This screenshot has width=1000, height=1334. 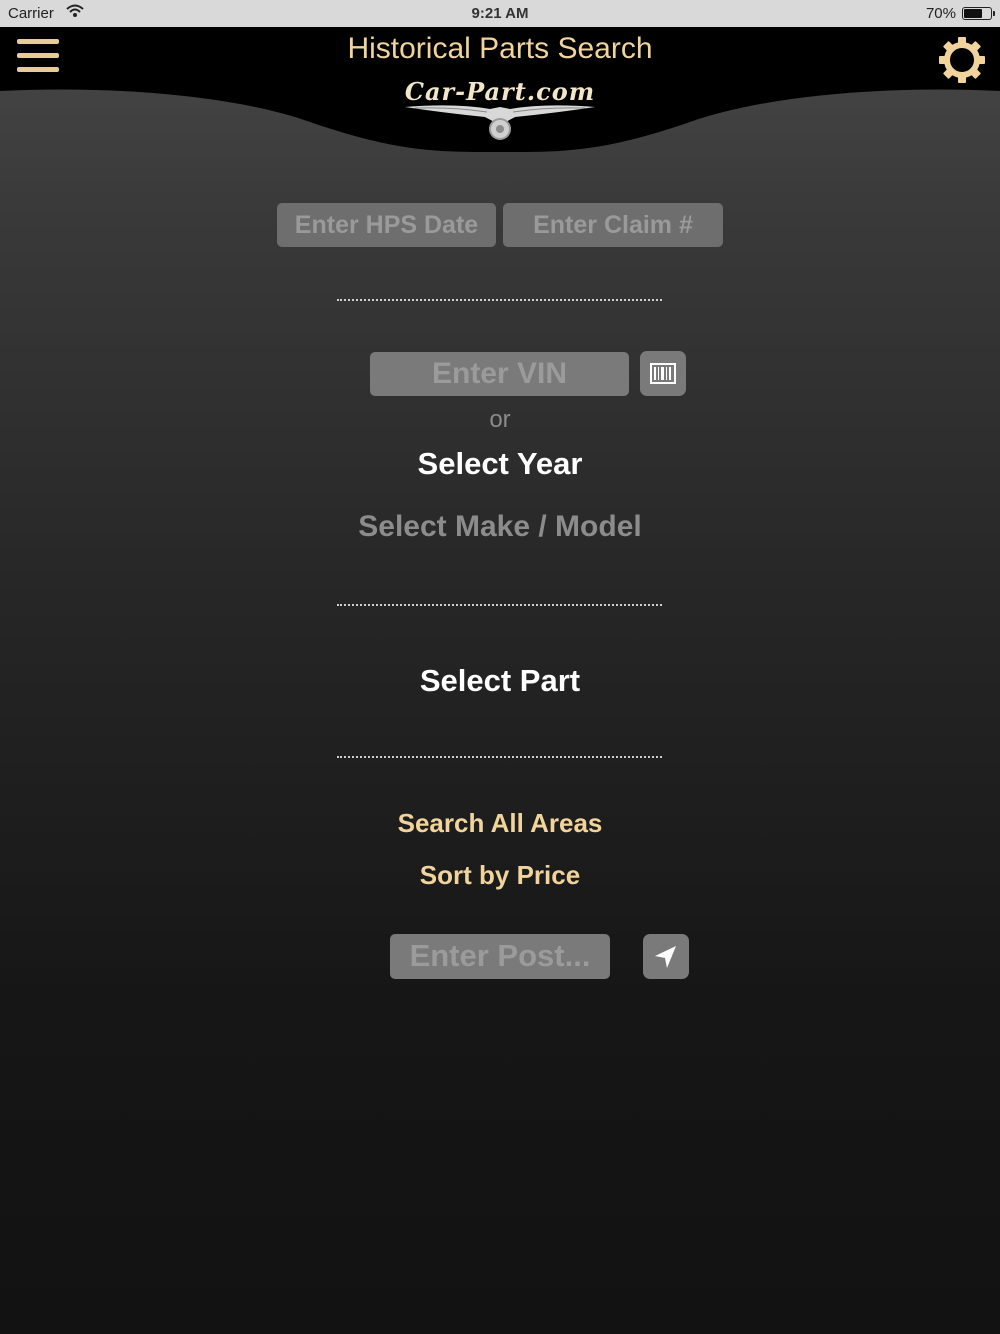 I want to click on claim-number-field: Enter Claim #, so click(x=613, y=225).